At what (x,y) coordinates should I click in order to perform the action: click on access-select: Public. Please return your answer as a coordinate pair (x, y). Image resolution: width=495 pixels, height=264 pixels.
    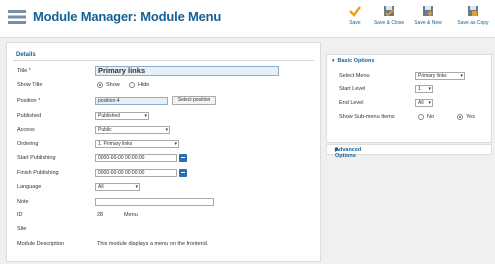
    Looking at the image, I should click on (132, 130).